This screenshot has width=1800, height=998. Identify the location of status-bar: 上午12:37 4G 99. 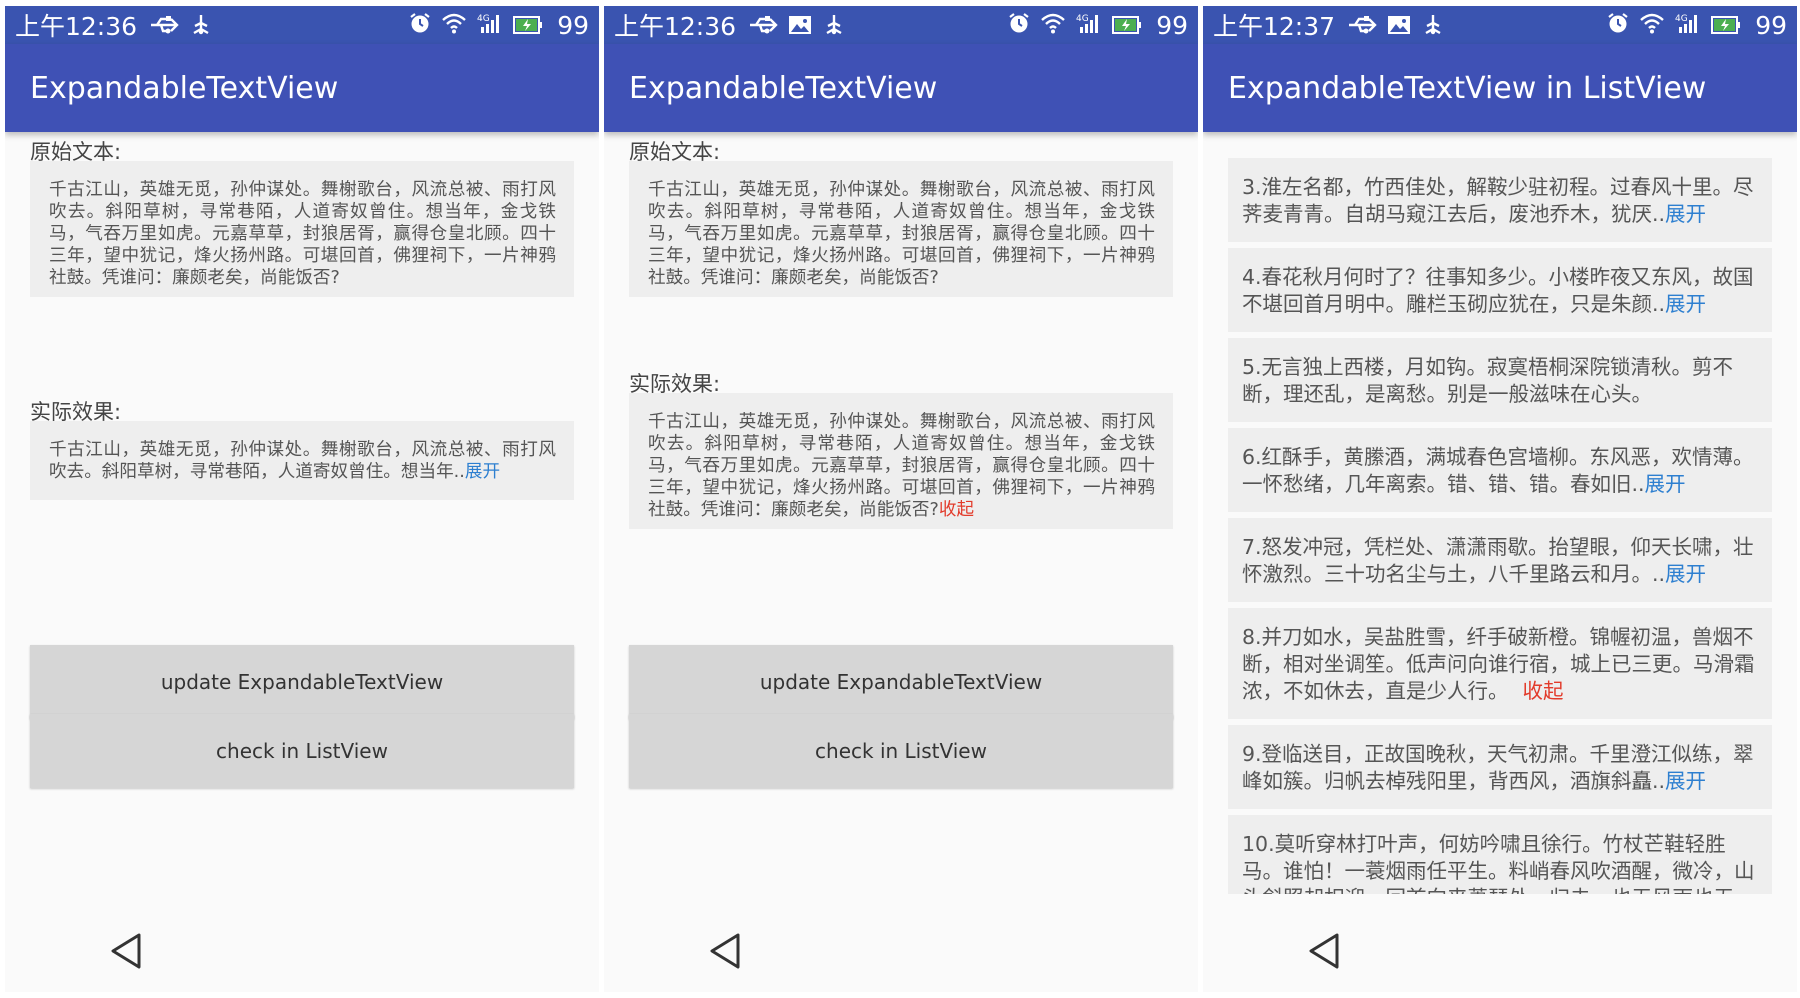
(1500, 25).